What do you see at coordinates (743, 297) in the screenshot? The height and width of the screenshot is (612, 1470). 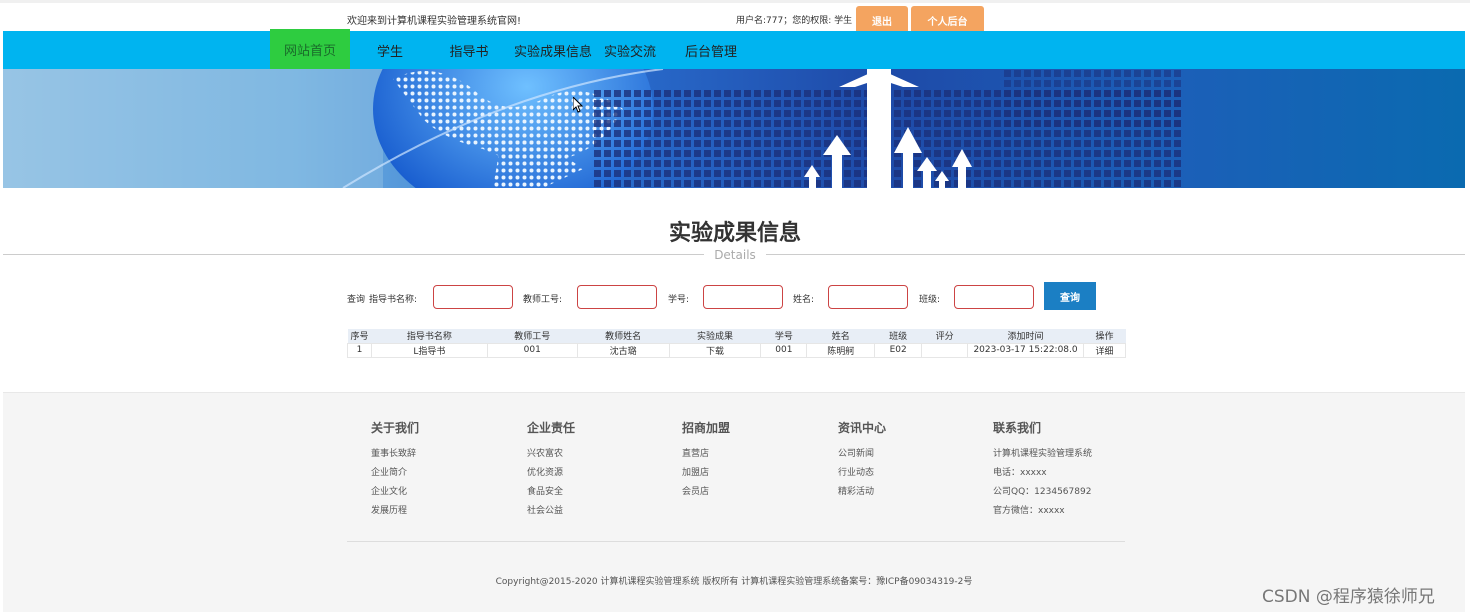 I see `student-id-input` at bounding box center [743, 297].